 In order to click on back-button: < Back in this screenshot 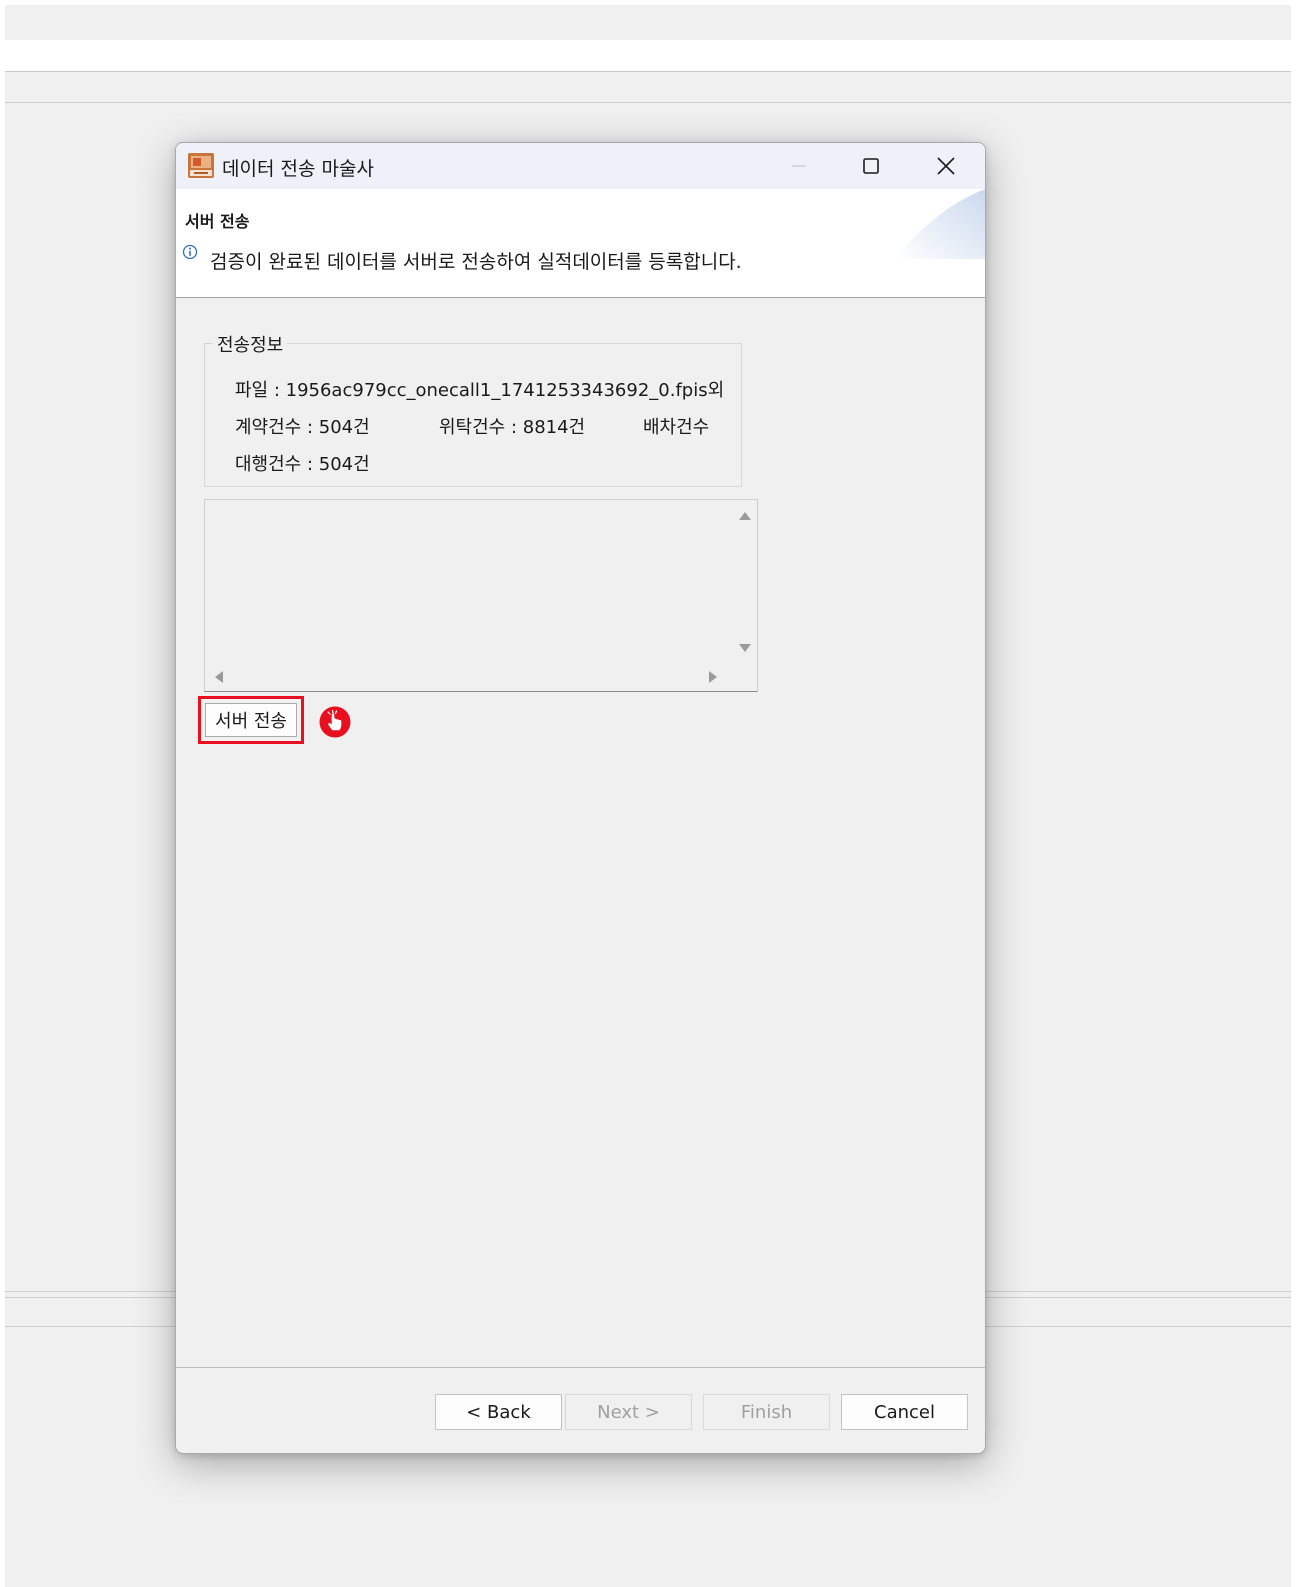, I will do `click(498, 1412)`.